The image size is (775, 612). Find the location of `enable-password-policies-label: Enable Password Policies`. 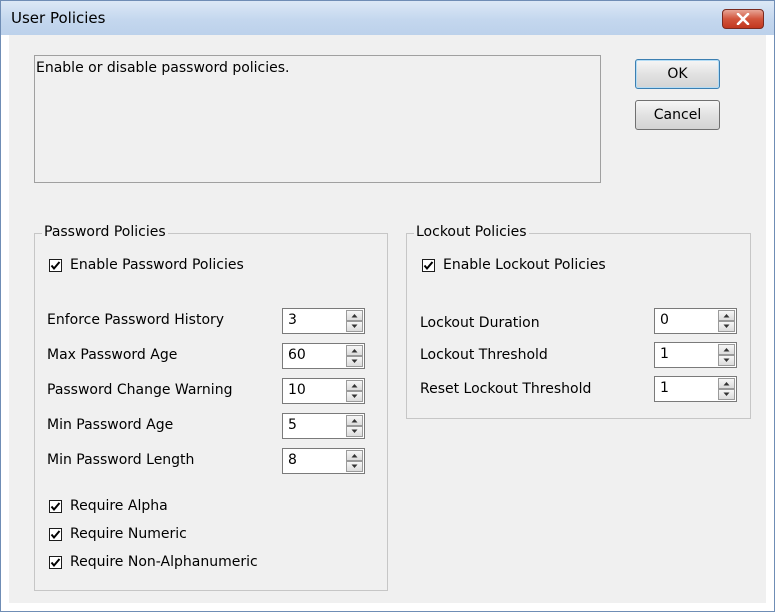

enable-password-policies-label: Enable Password Policies is located at coordinates (157, 265).